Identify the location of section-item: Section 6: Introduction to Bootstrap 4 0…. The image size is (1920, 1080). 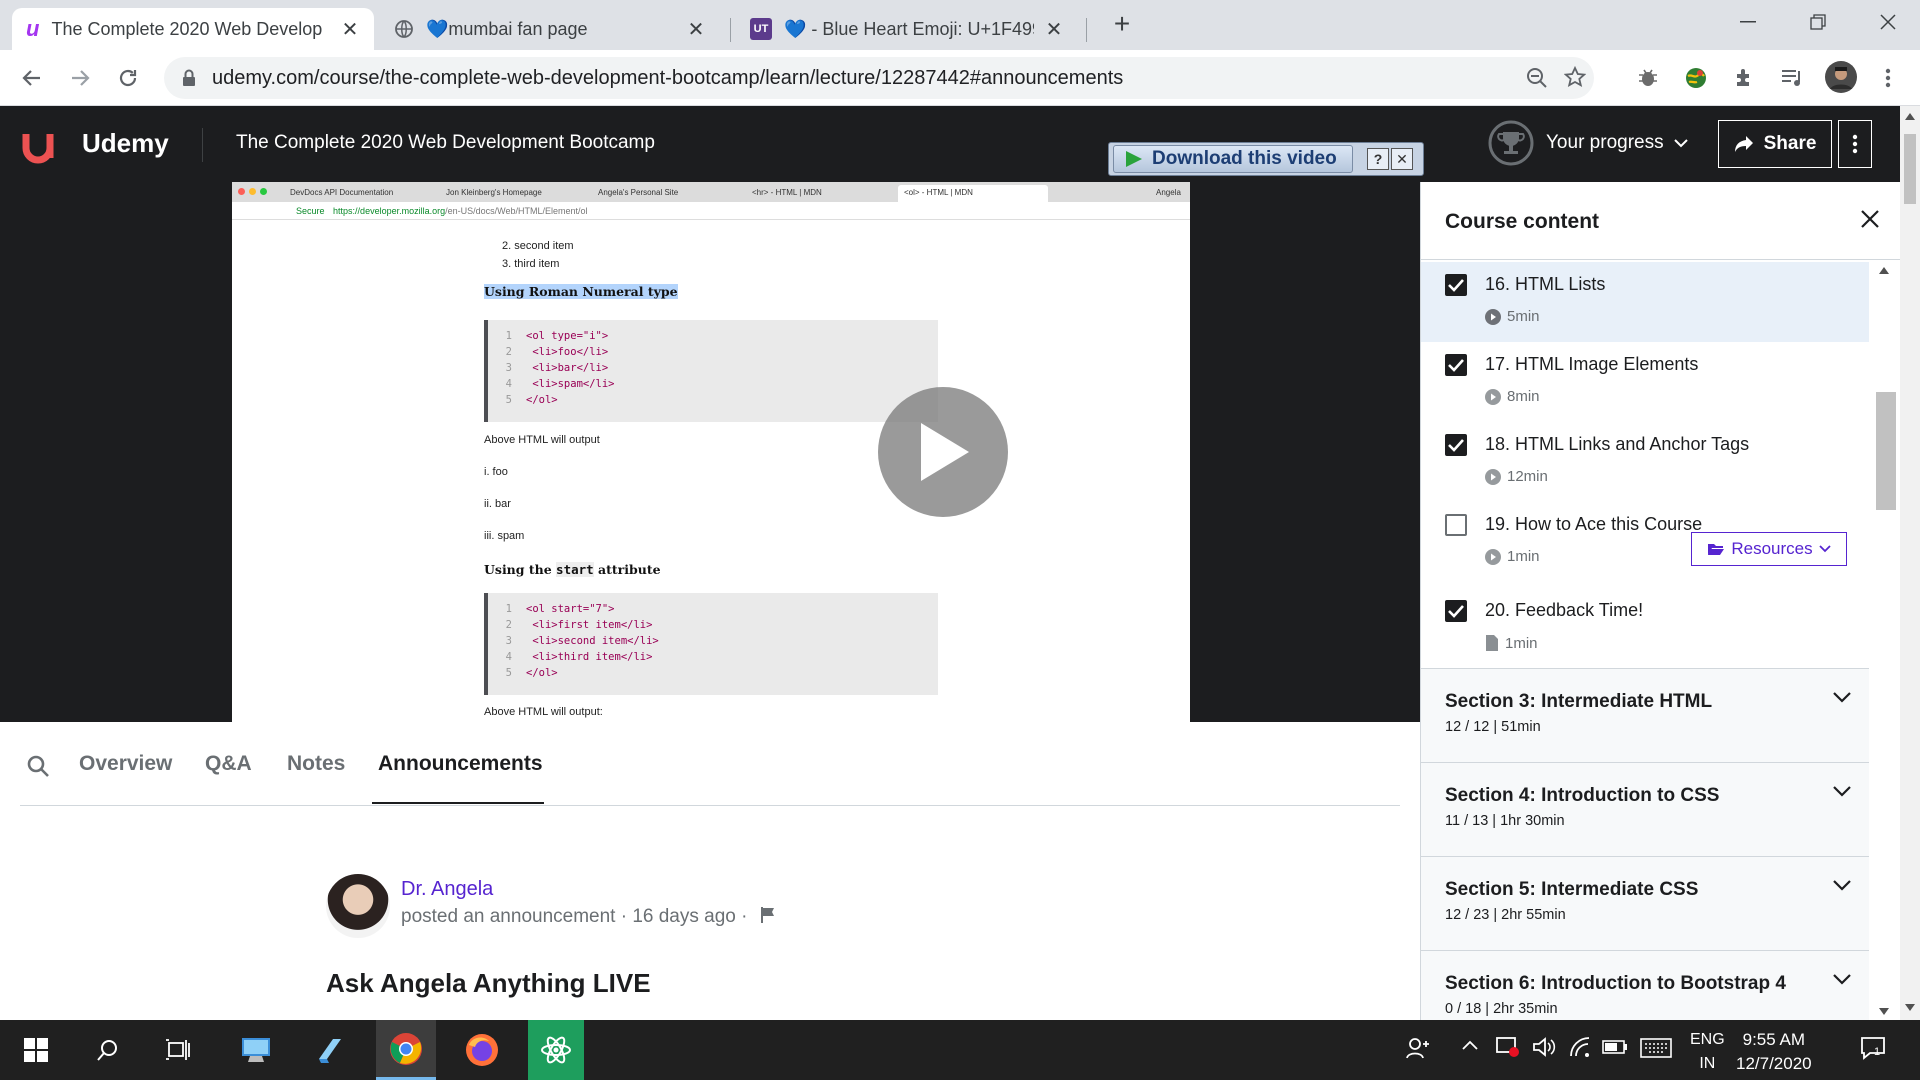
(1645, 985).